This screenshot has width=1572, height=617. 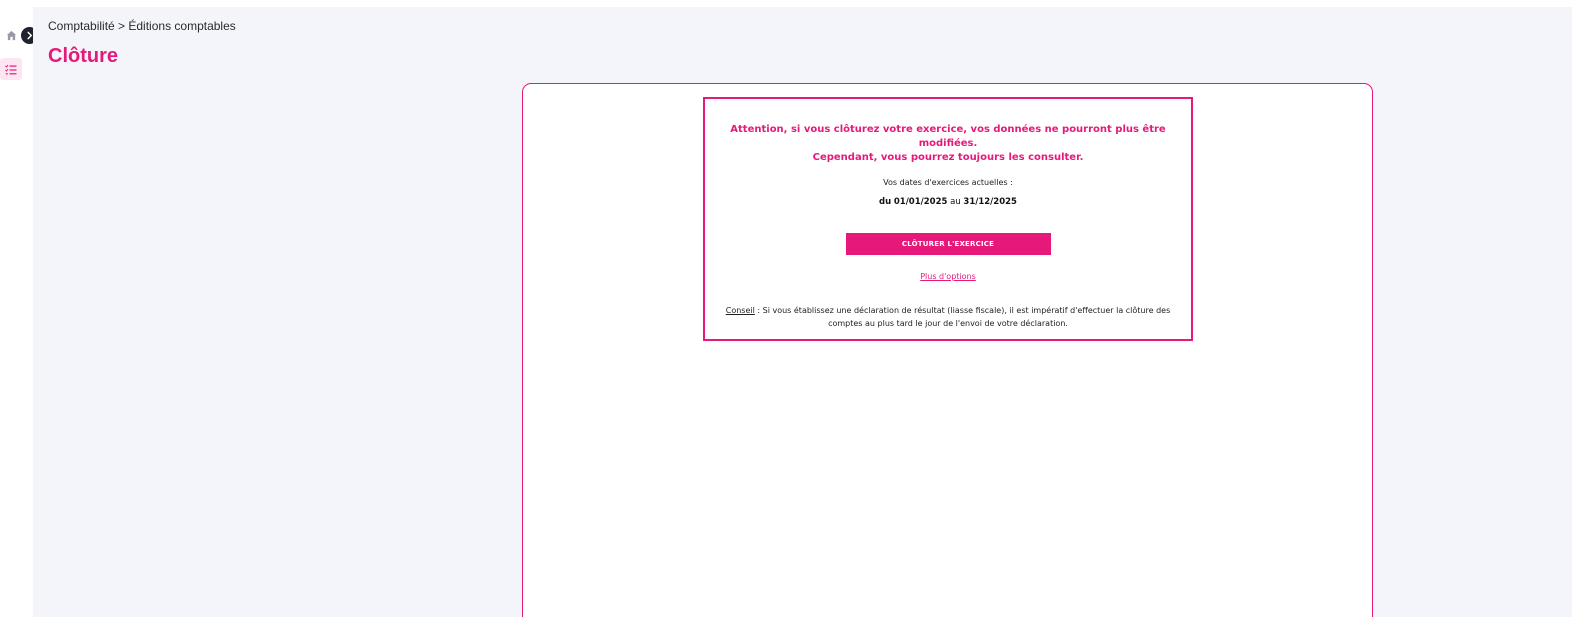 I want to click on advice-label: Conseil, so click(x=740, y=310).